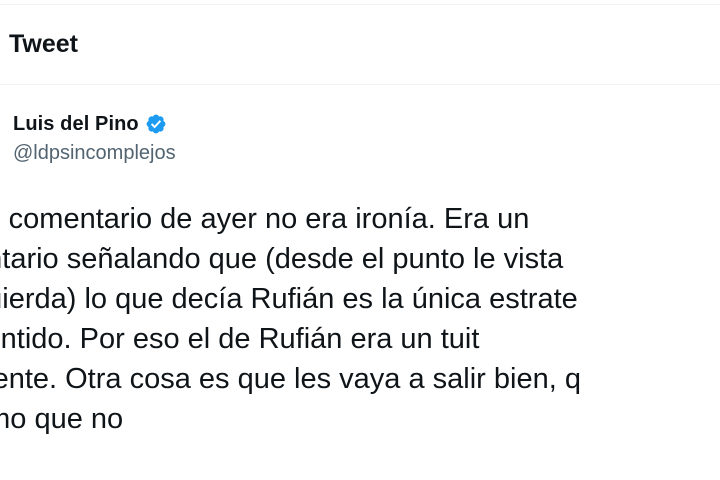 The width and height of the screenshot is (720, 480). I want to click on page-title: Tweet, so click(43, 44).